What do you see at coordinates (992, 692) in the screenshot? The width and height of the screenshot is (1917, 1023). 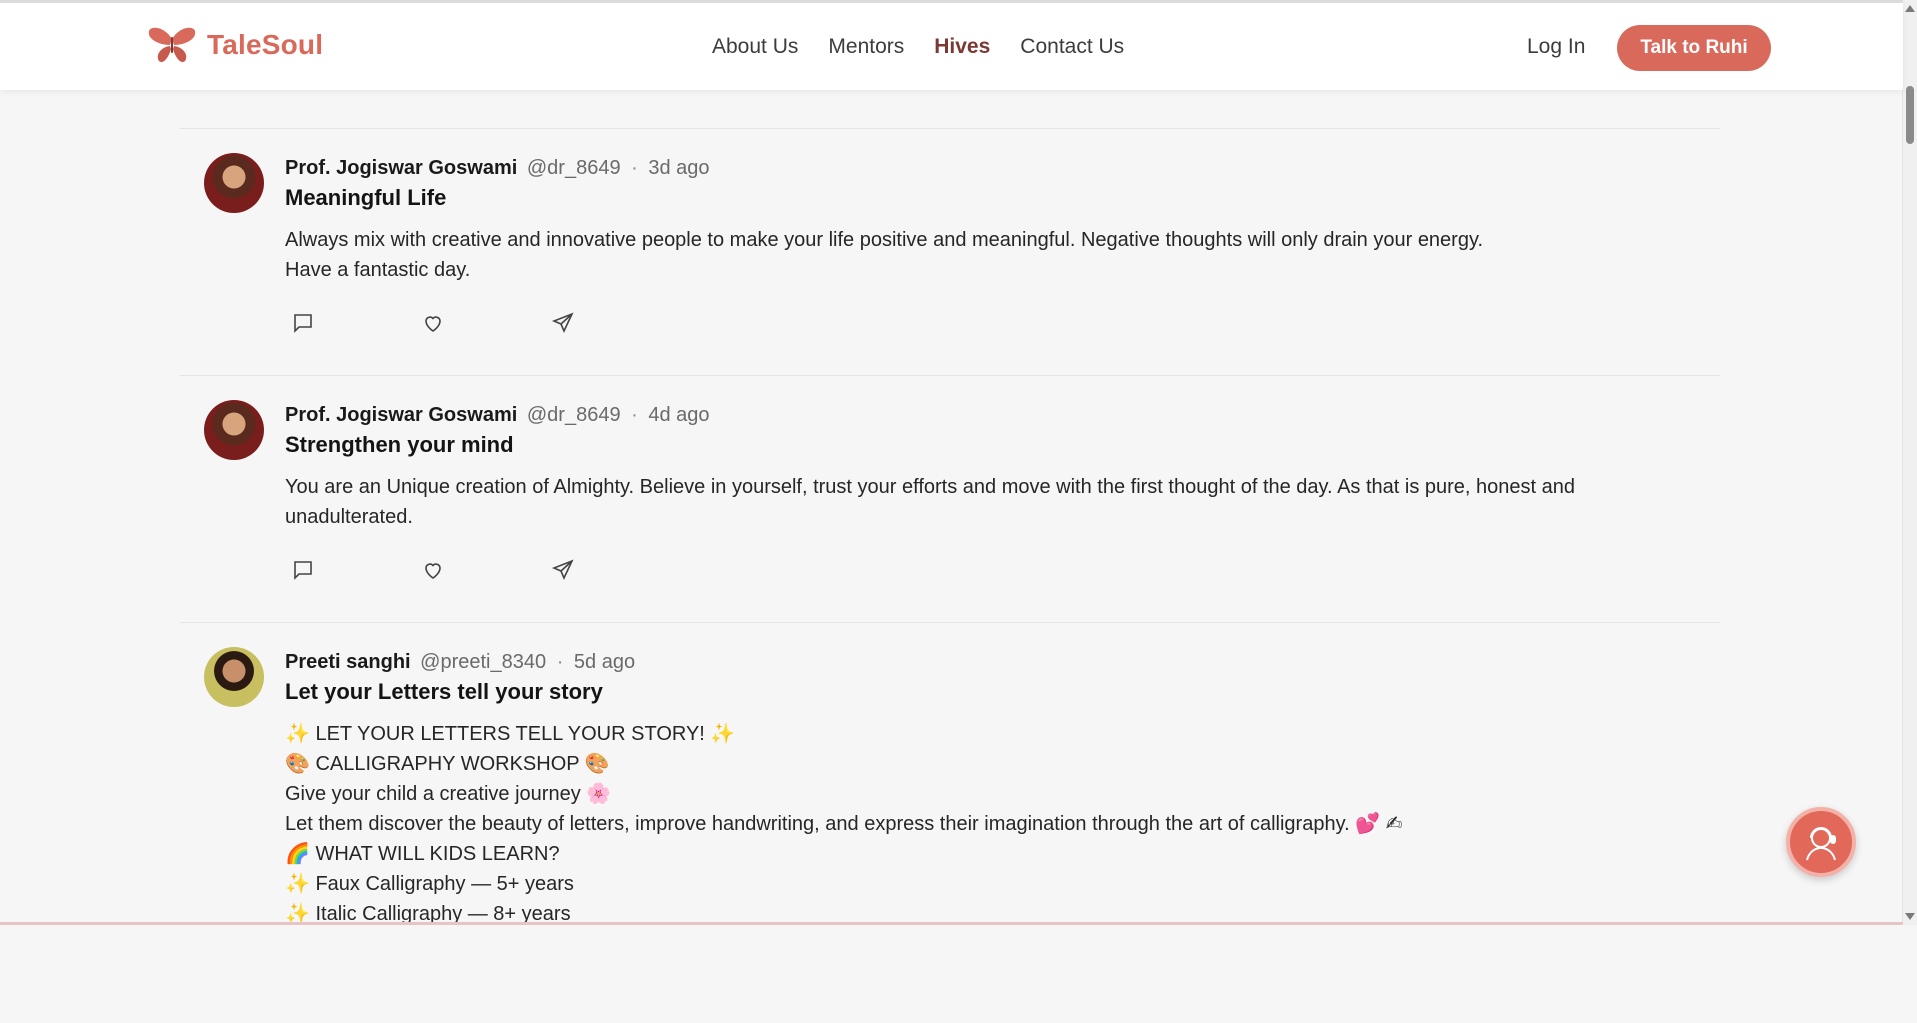 I see `post-title: Let your Letters tell your story` at bounding box center [992, 692].